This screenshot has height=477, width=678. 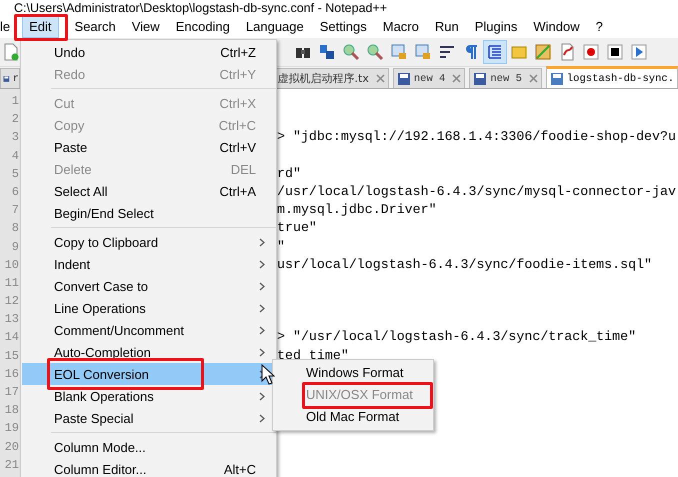 What do you see at coordinates (70, 74) in the screenshot?
I see `menu-label: Redo` at bounding box center [70, 74].